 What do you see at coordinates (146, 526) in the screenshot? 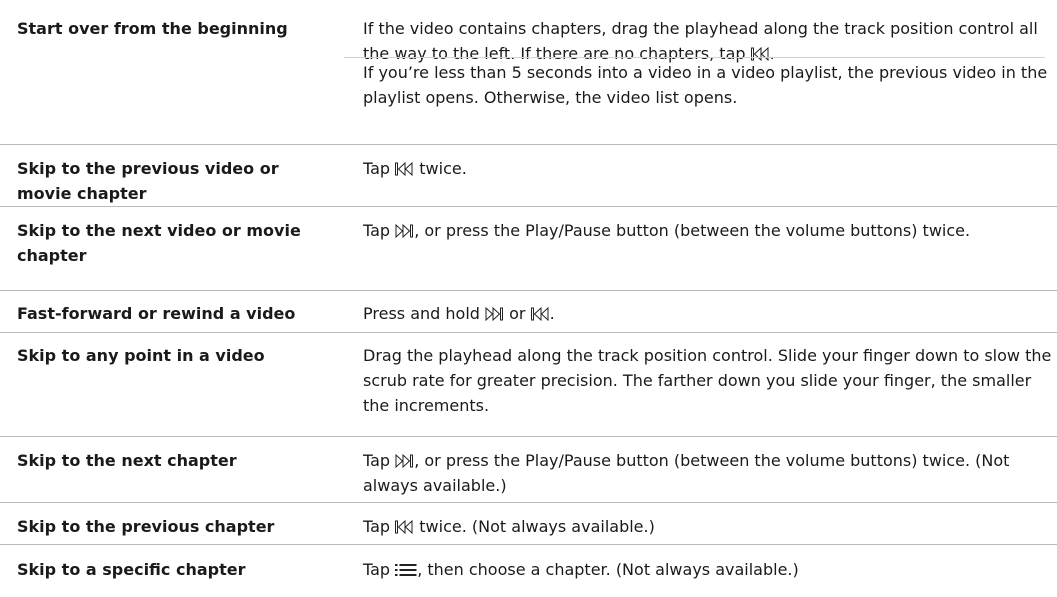
I see `row-action: Skip to the previous chapter` at bounding box center [146, 526].